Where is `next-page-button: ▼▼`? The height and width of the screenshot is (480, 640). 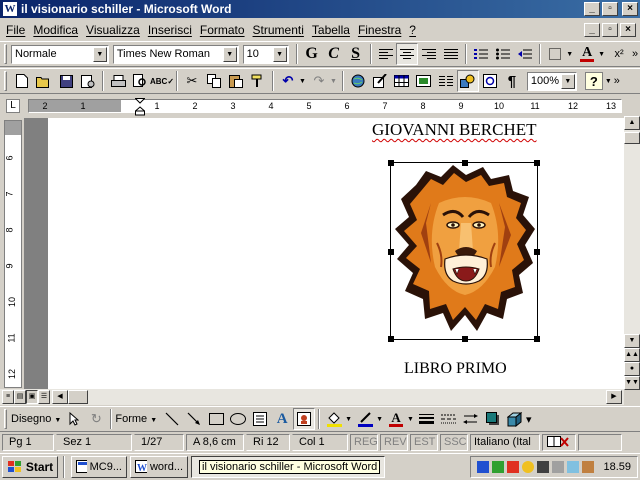 next-page-button: ▼▼ is located at coordinates (632, 383).